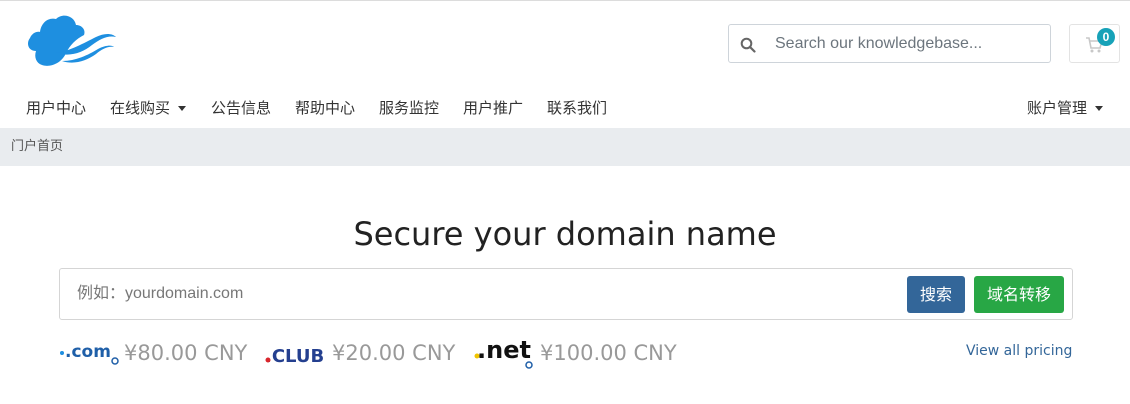 The height and width of the screenshot is (404, 1130). What do you see at coordinates (608, 353) in the screenshot?
I see `tld-net-price: ¥100.00 CNY` at bounding box center [608, 353].